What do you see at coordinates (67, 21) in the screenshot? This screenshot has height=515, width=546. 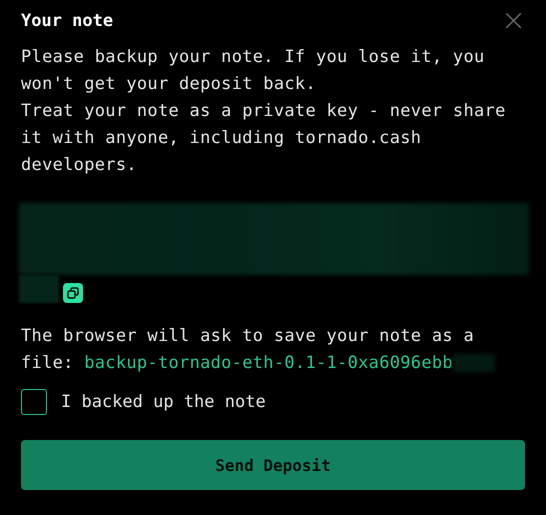 I see `modal-title: Your note` at bounding box center [67, 21].